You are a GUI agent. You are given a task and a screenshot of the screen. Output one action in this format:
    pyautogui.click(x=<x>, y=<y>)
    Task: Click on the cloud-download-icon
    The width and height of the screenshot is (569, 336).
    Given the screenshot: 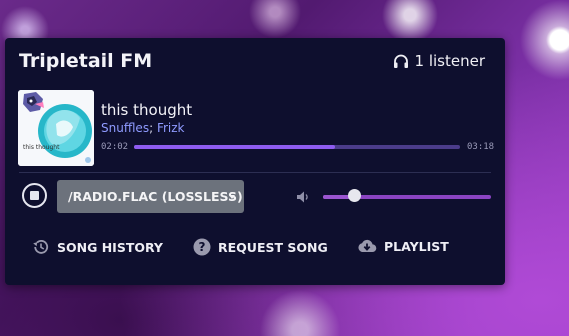 What is the action you would take?
    pyautogui.click(x=367, y=246)
    